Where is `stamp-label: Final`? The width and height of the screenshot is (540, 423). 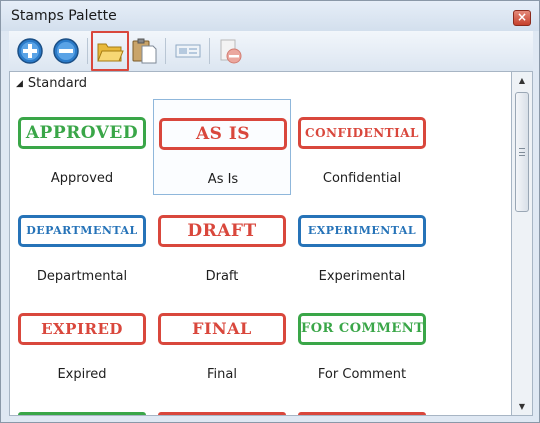
stamp-label: Final is located at coordinates (222, 374).